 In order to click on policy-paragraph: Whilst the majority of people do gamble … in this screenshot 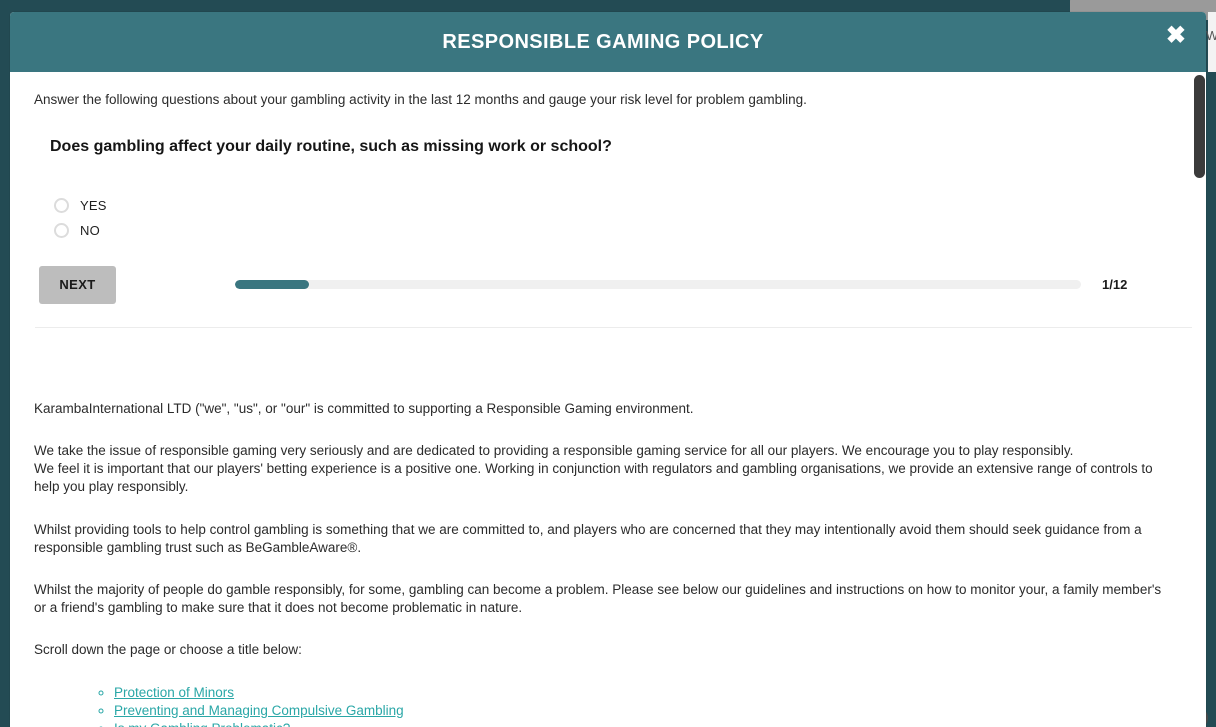, I will do `click(598, 598)`.